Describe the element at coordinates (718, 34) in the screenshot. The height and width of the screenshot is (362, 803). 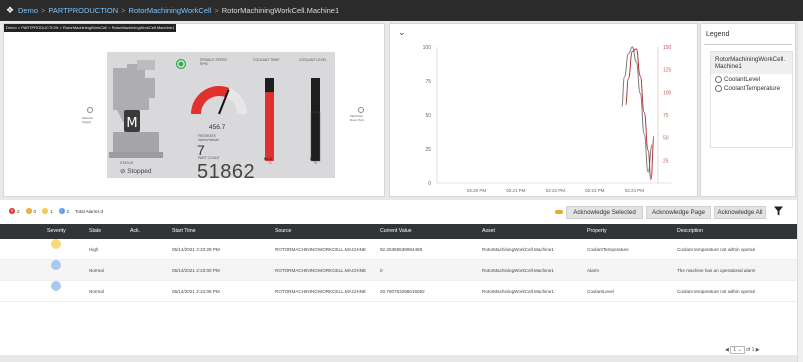
I see `legend-title: Legend` at that location.